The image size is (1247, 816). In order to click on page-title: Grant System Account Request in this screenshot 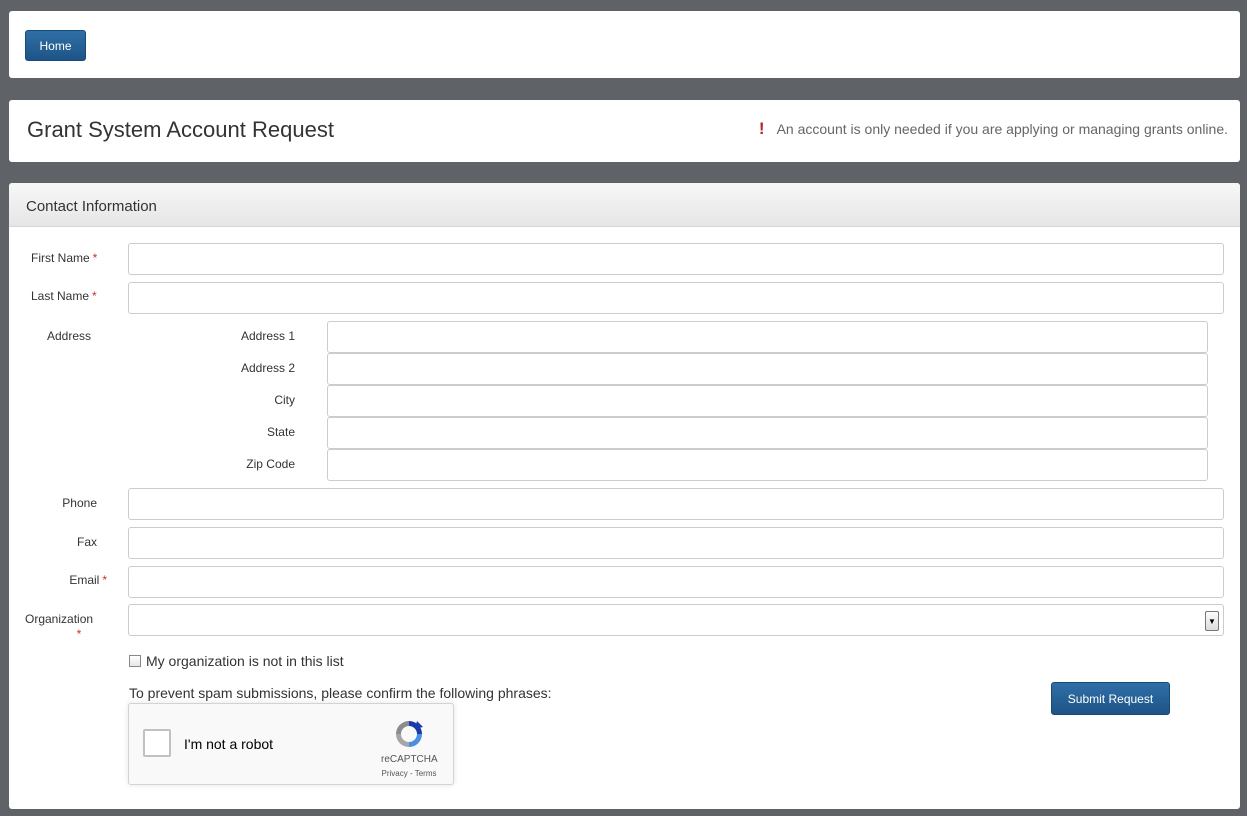, I will do `click(180, 129)`.